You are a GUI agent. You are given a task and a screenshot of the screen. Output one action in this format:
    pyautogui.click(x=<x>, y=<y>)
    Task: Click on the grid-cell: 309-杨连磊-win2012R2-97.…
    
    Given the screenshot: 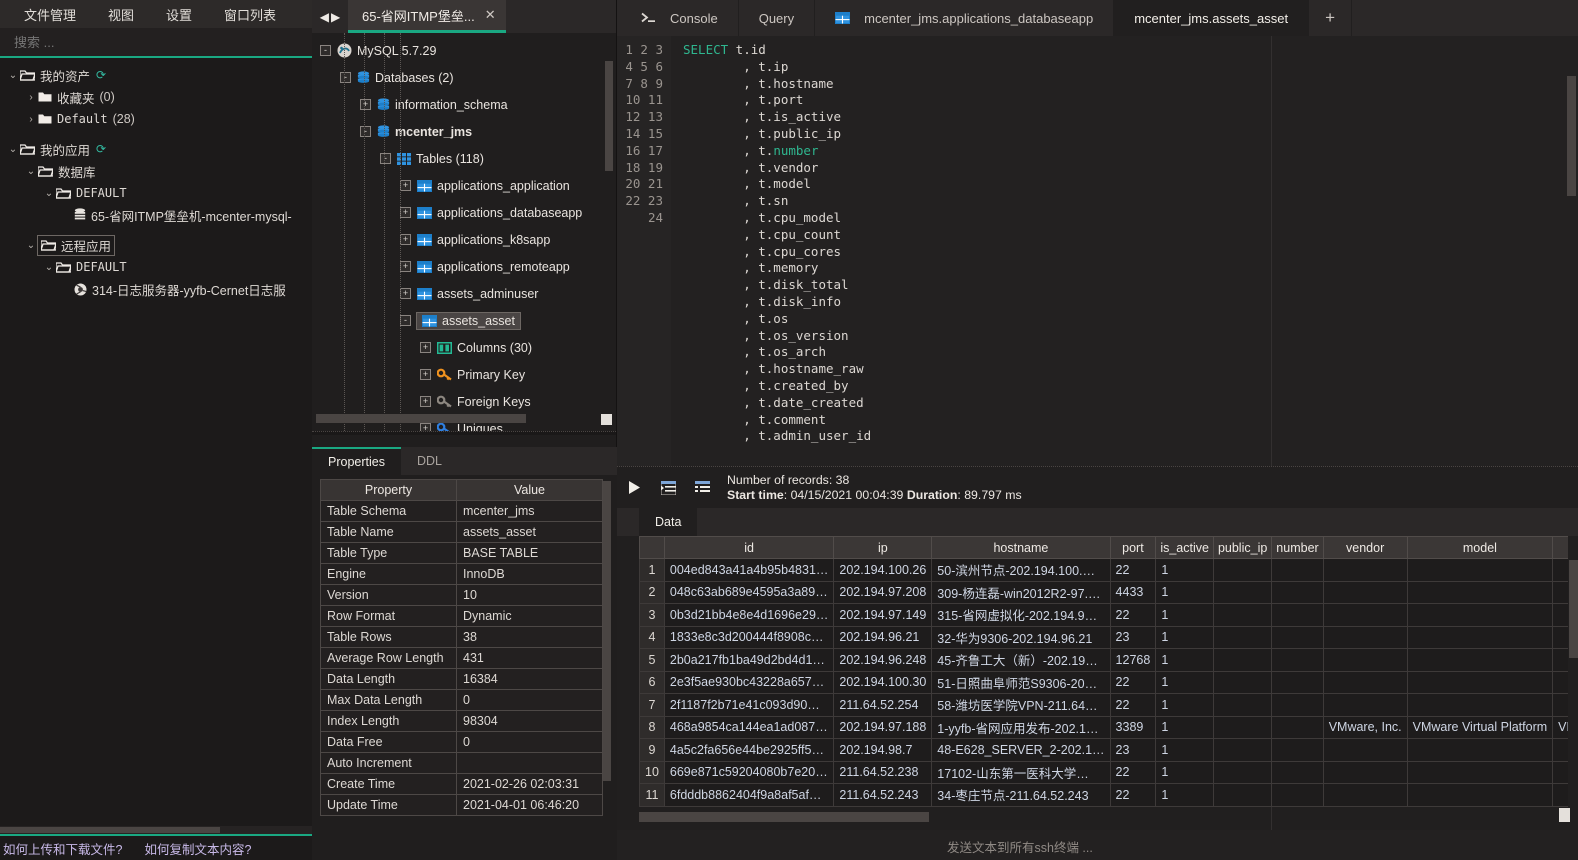 What is the action you would take?
    pyautogui.click(x=1021, y=592)
    